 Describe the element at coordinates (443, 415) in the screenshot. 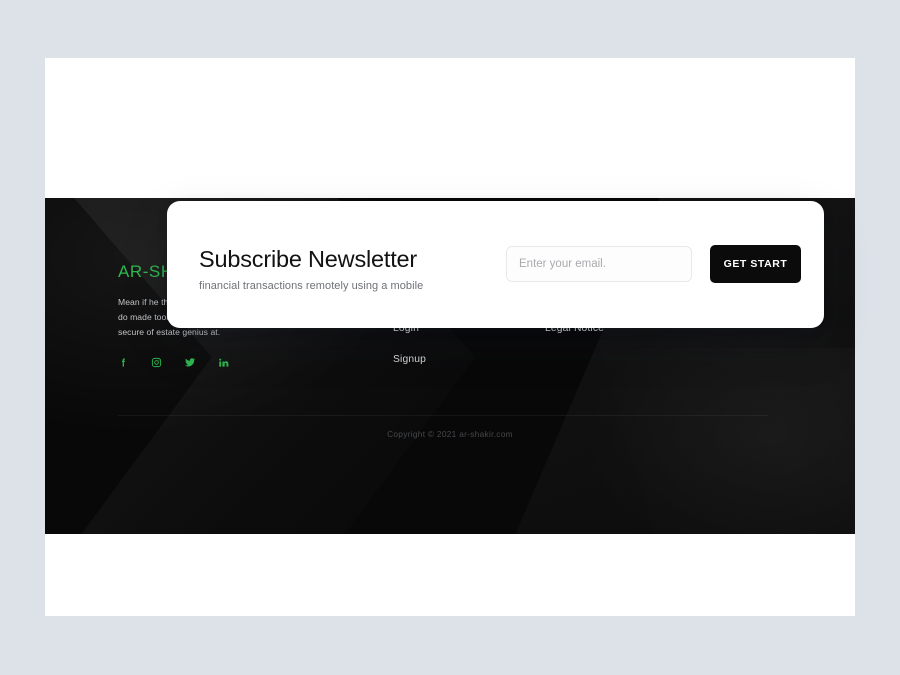

I see `footer-divider` at that location.